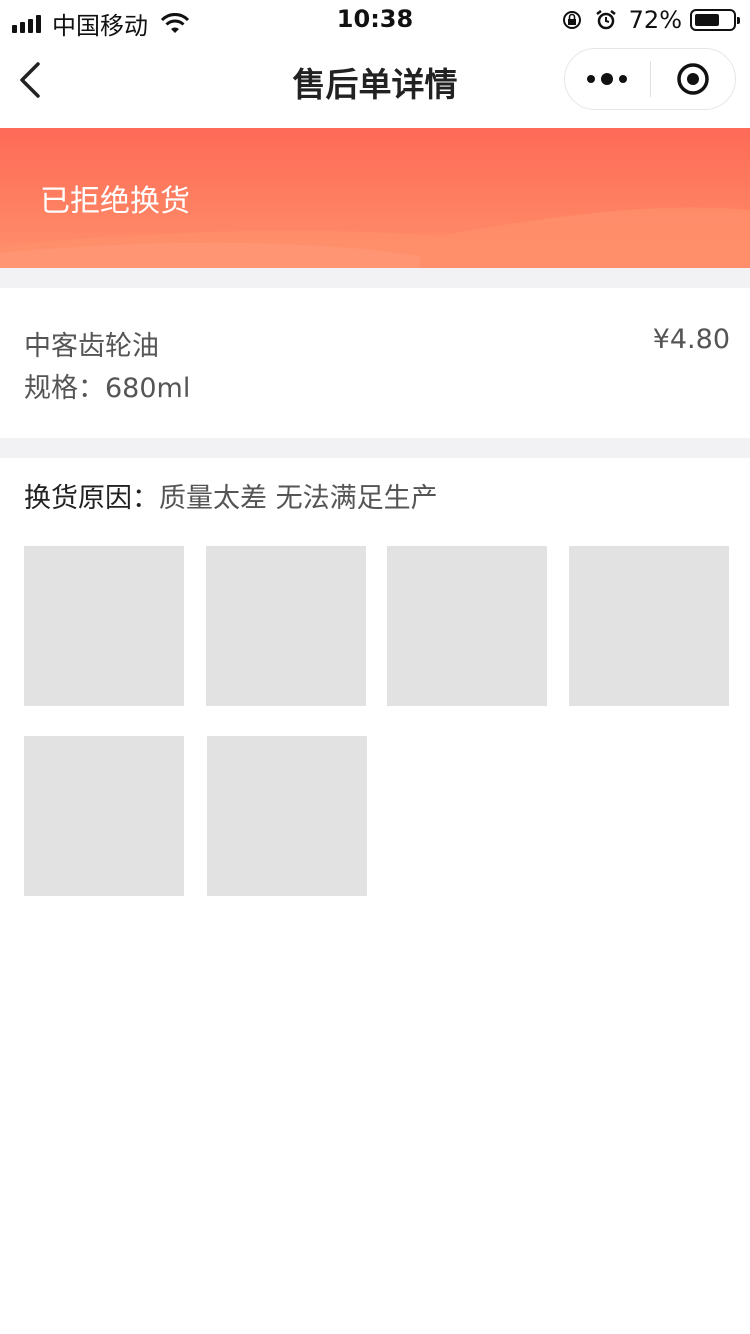 The height and width of the screenshot is (1334, 750). What do you see at coordinates (591, 79) in the screenshot?
I see `more-dots-icon` at bounding box center [591, 79].